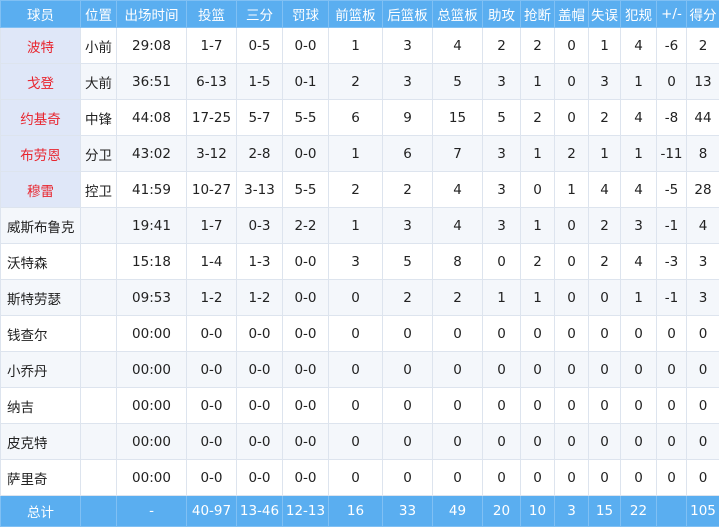  I want to click on col-header-position: 位置, so click(99, 14).